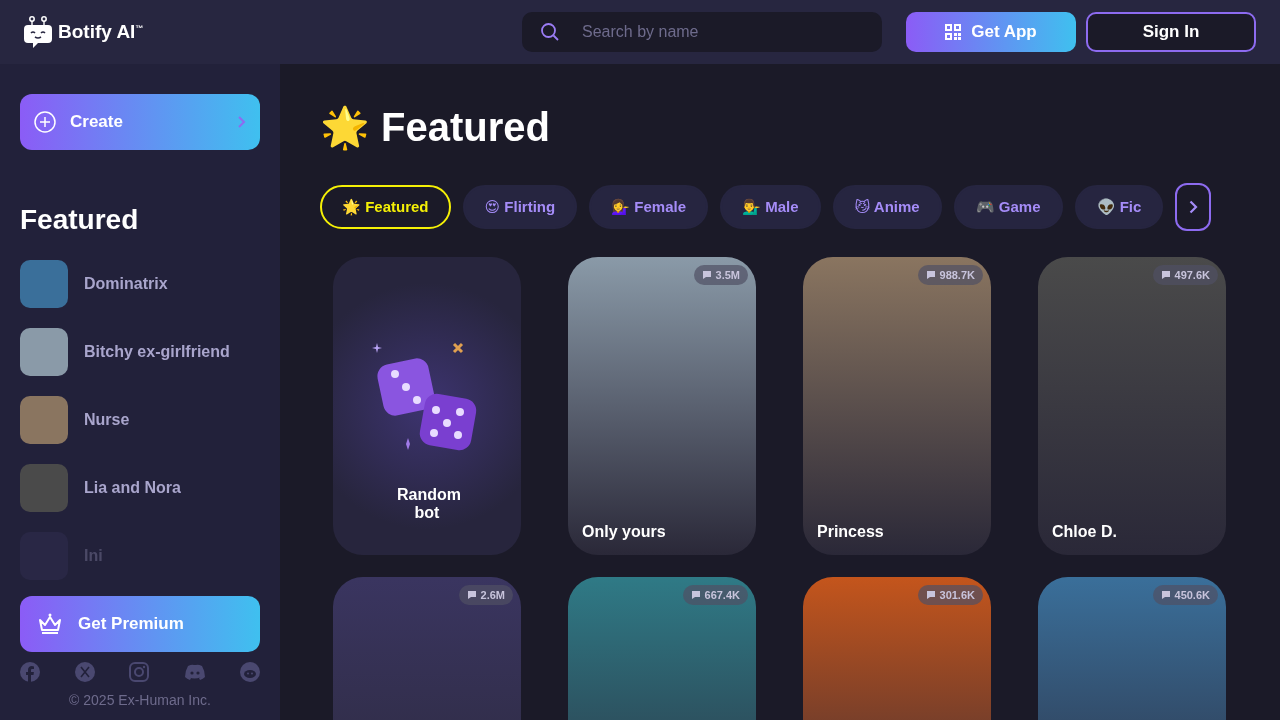  Describe the element at coordinates (140, 352) in the screenshot. I see `bot-list-item: Bitchy ex-girlfriend` at that location.